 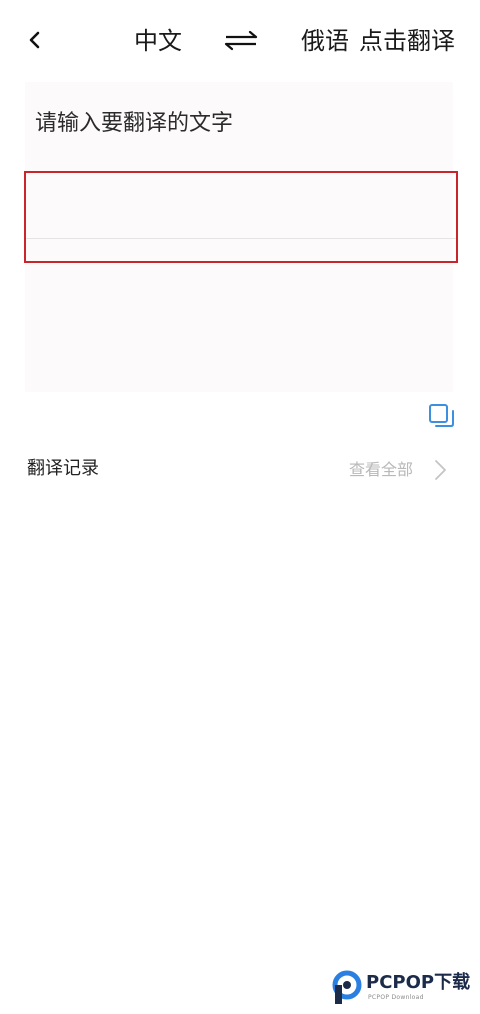 I want to click on copy-icon, so click(x=441, y=415).